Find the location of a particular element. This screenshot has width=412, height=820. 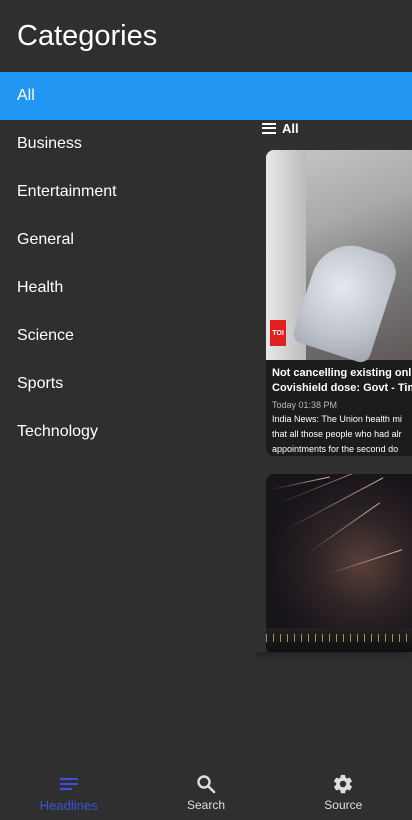

drawer-title: Categories is located at coordinates (87, 36).